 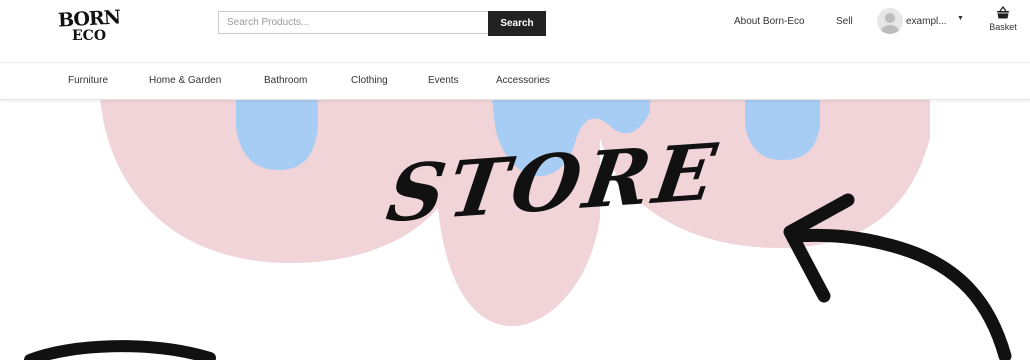 What do you see at coordinates (960, 18) in the screenshot?
I see `chevron-down-icon: ▼` at bounding box center [960, 18].